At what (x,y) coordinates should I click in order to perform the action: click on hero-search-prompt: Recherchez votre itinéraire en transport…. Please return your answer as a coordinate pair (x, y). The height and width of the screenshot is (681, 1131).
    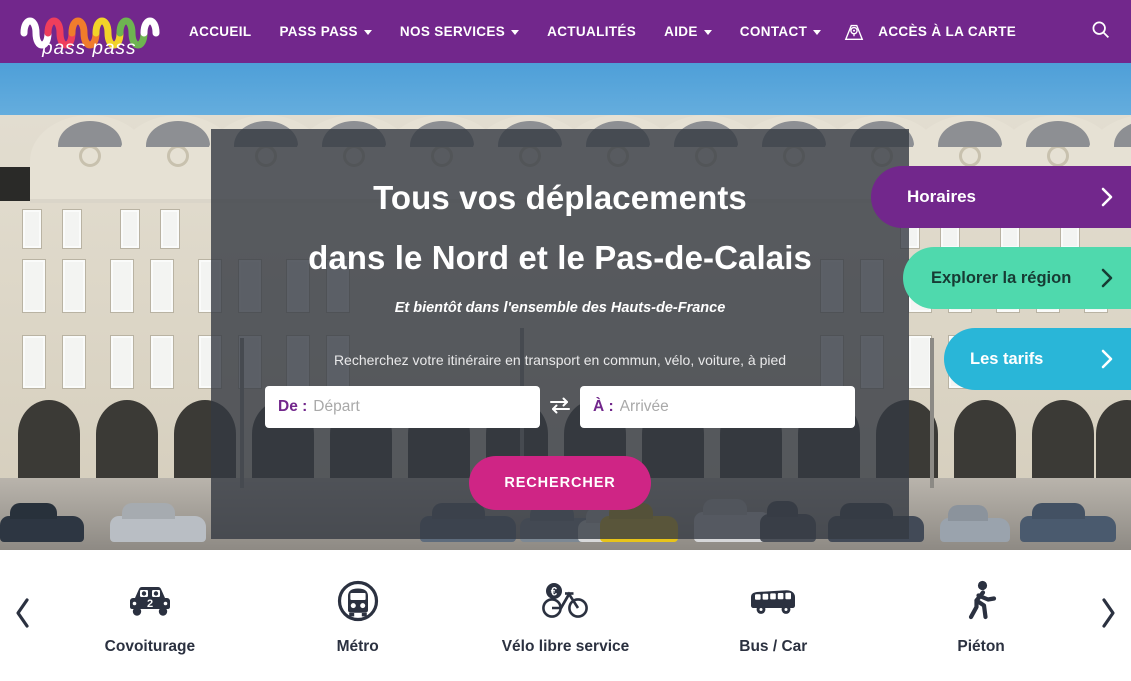
    Looking at the image, I should click on (560, 360).